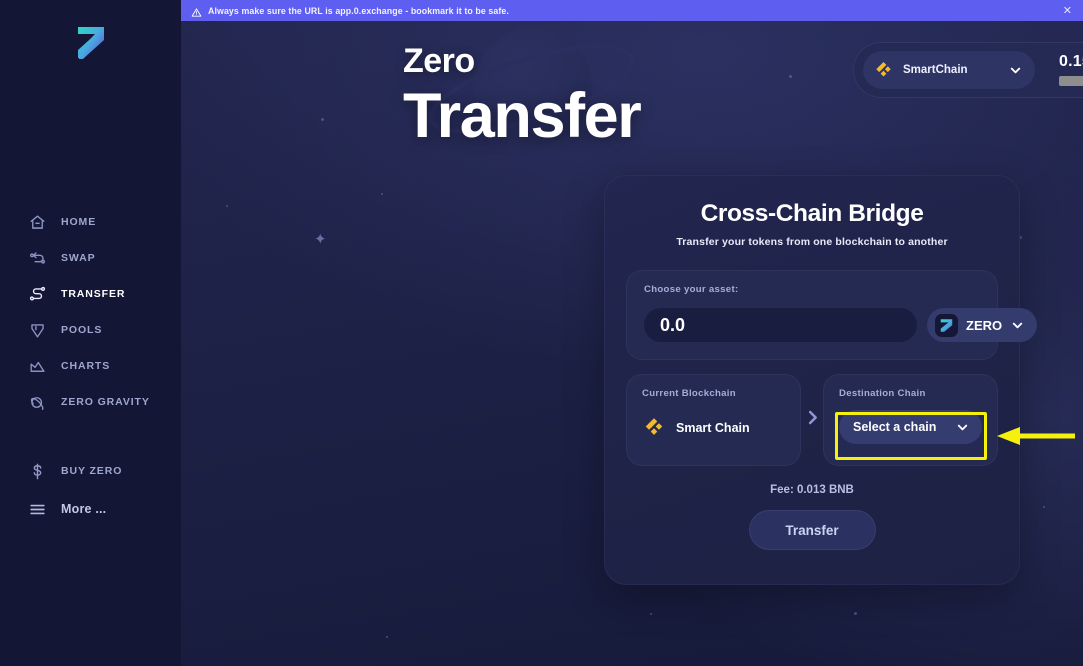 The image size is (1083, 666). What do you see at coordinates (780, 325) in the screenshot?
I see `amount-input` at bounding box center [780, 325].